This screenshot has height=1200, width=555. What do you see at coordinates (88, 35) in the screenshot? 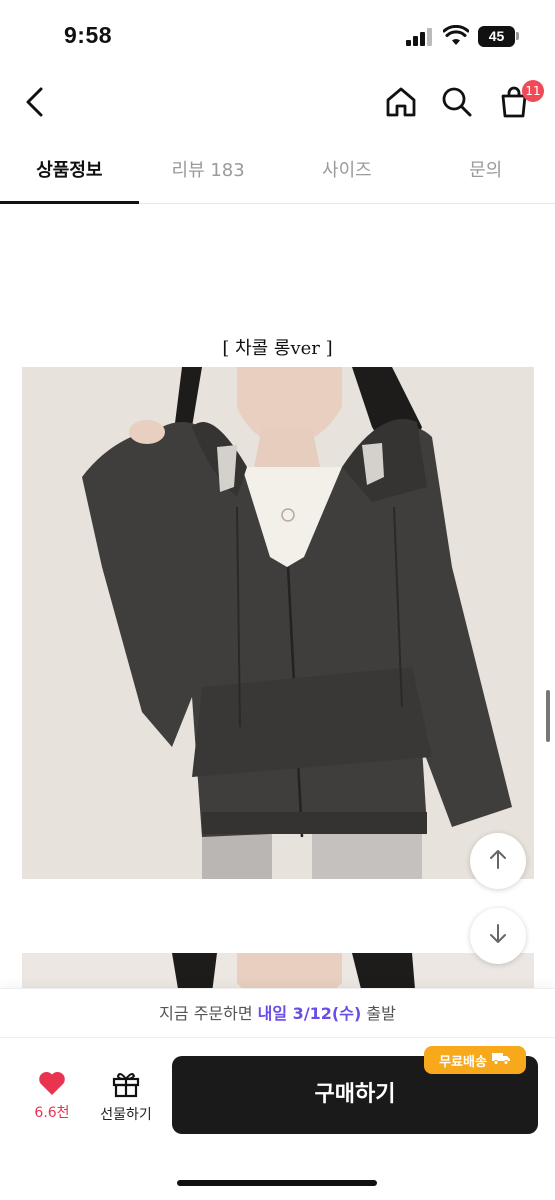
I see `status-time: 9:58` at bounding box center [88, 35].